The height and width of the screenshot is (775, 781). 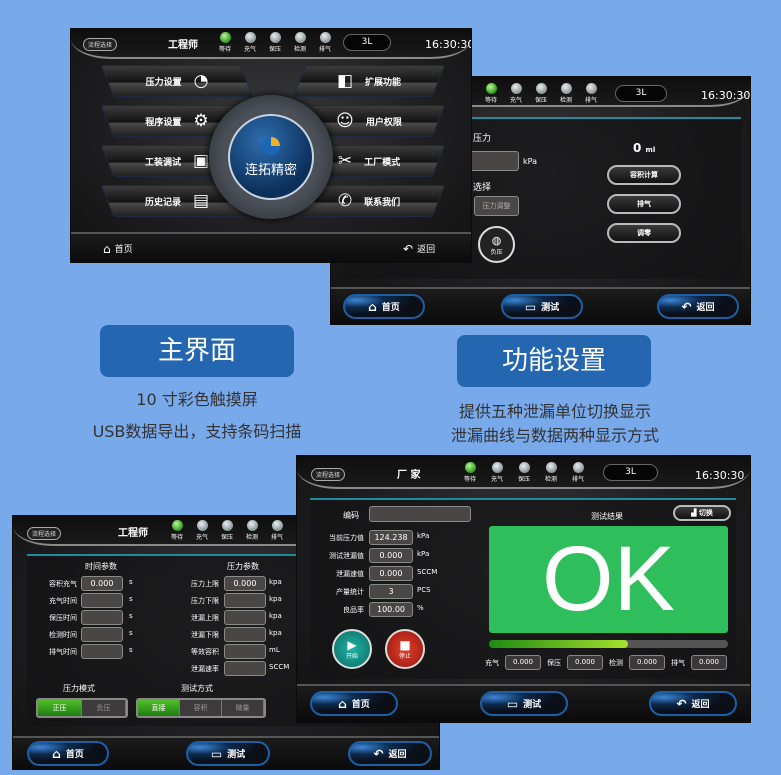 I want to click on method-option: 直接, so click(x=159, y=708).